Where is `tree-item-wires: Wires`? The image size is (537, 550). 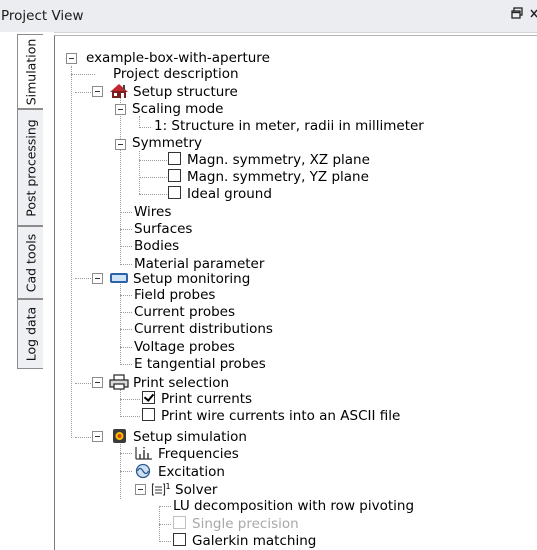
tree-item-wires: Wires is located at coordinates (152, 212).